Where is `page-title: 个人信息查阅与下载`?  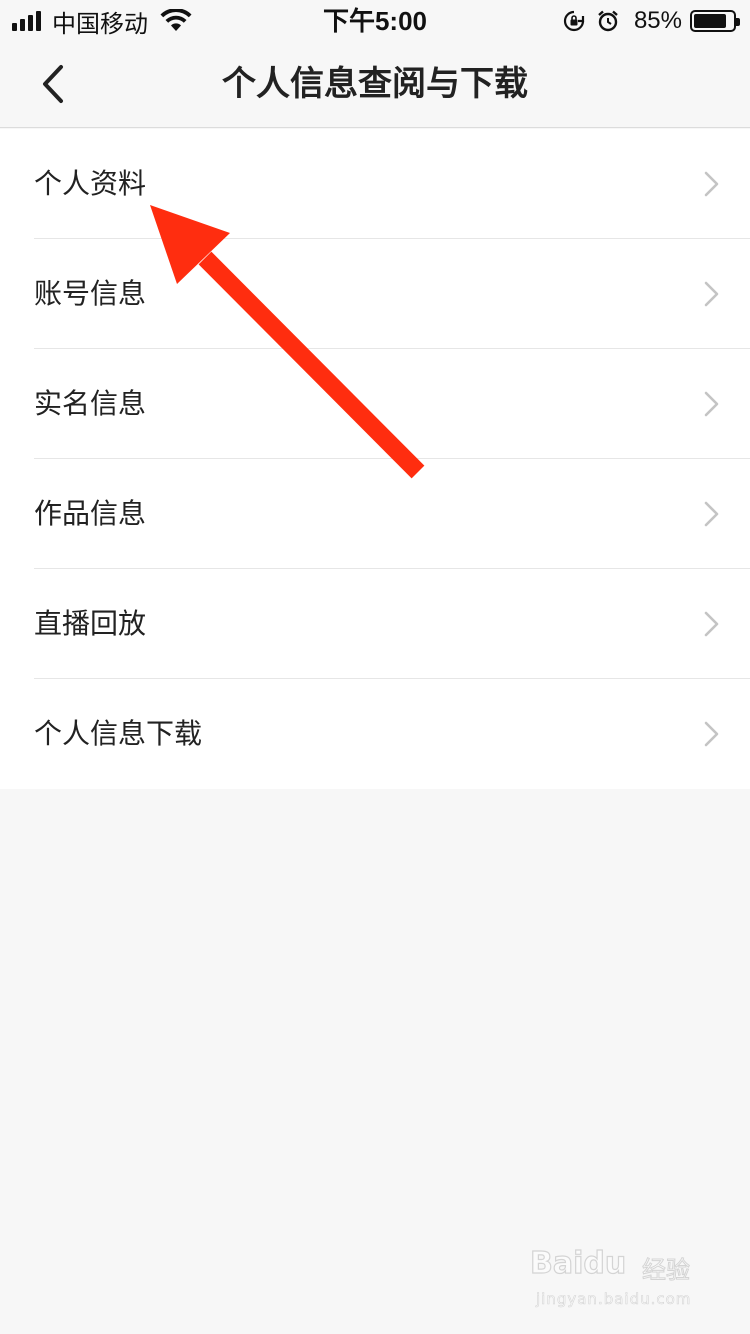 page-title: 个人信息查阅与下载 is located at coordinates (375, 84).